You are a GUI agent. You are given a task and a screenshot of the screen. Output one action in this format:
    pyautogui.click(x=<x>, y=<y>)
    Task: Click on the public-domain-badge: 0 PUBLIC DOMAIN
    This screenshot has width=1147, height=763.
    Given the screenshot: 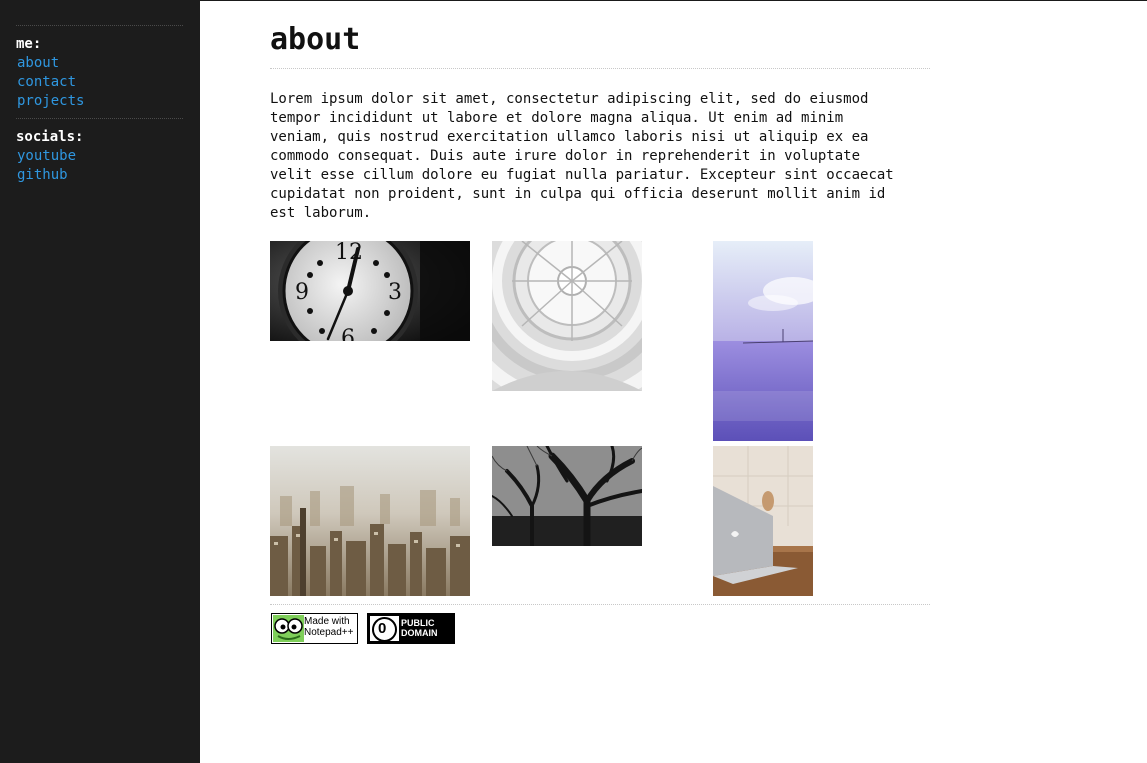 What is the action you would take?
    pyautogui.click(x=411, y=628)
    